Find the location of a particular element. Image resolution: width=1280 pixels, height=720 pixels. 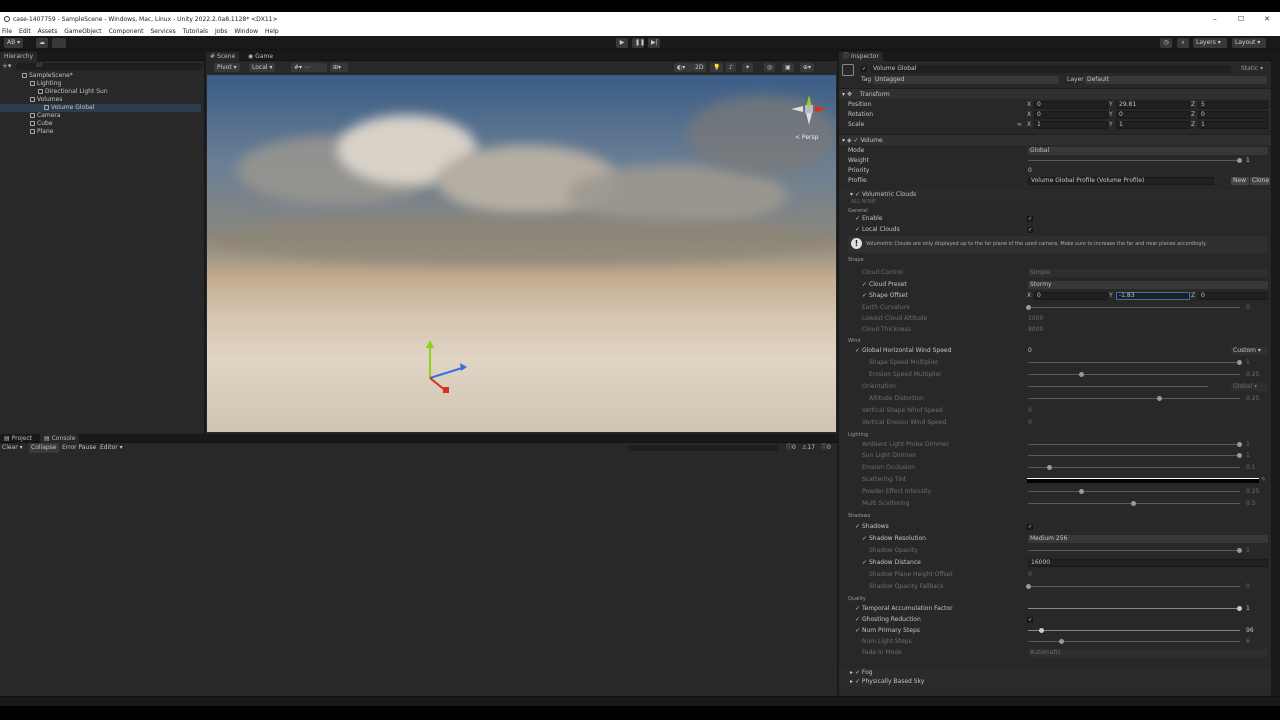

local-dropdown: Local ▾ is located at coordinates (262, 67).